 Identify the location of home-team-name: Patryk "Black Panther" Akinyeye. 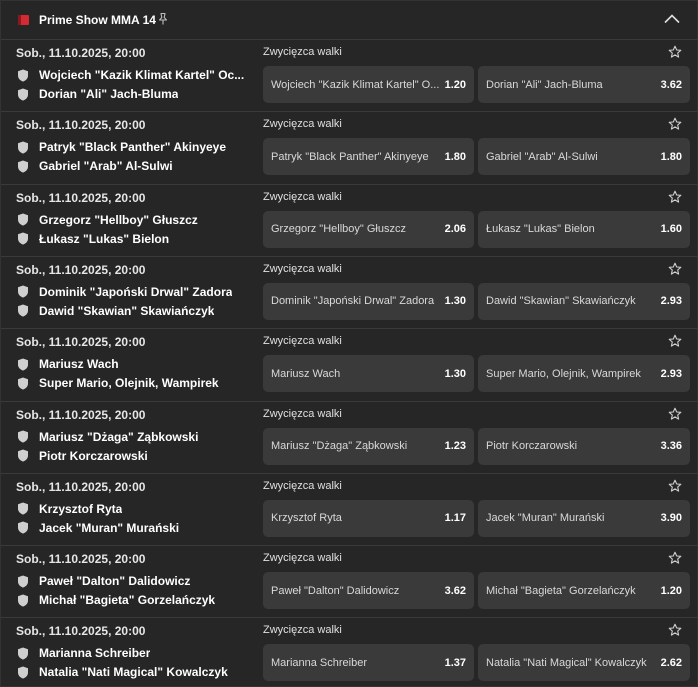
(133, 147).